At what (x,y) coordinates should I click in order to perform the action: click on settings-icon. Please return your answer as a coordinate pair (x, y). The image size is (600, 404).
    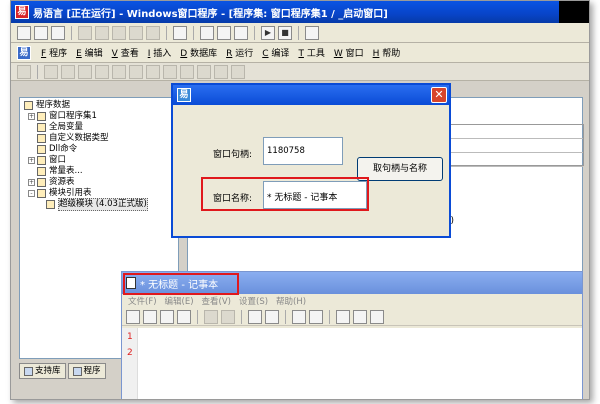
    Looking at the image, I should click on (377, 316).